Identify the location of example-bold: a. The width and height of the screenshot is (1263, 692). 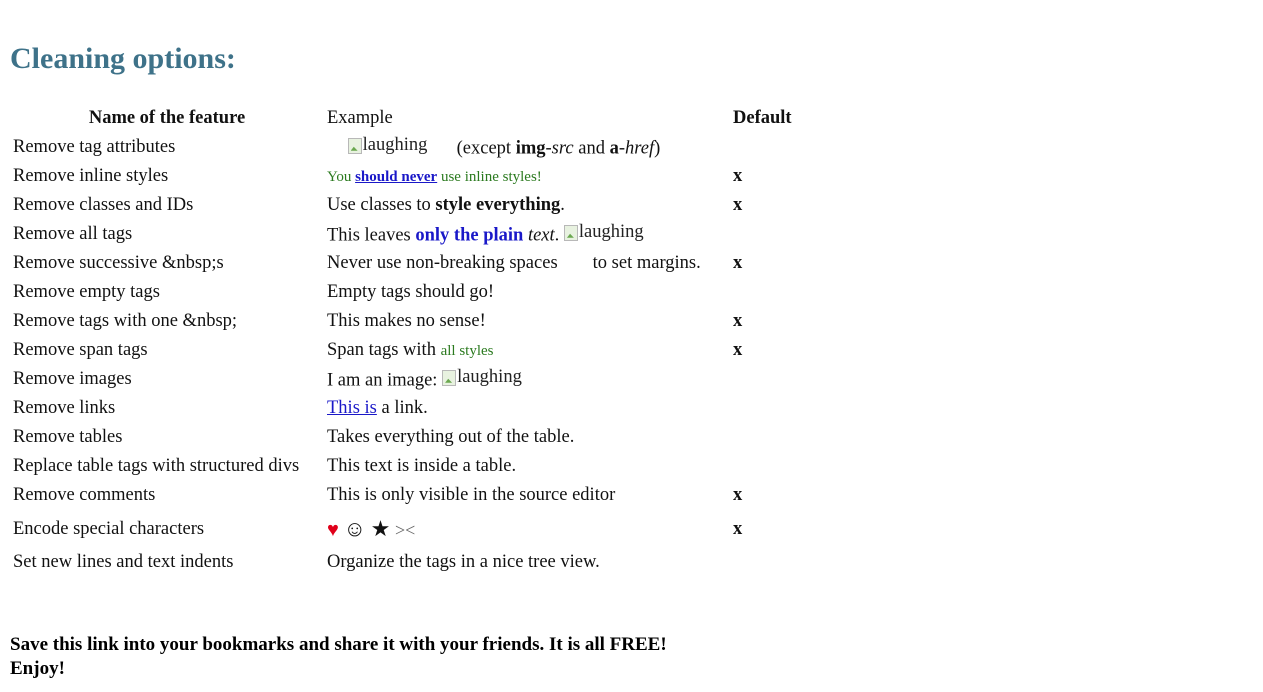
(614, 148).